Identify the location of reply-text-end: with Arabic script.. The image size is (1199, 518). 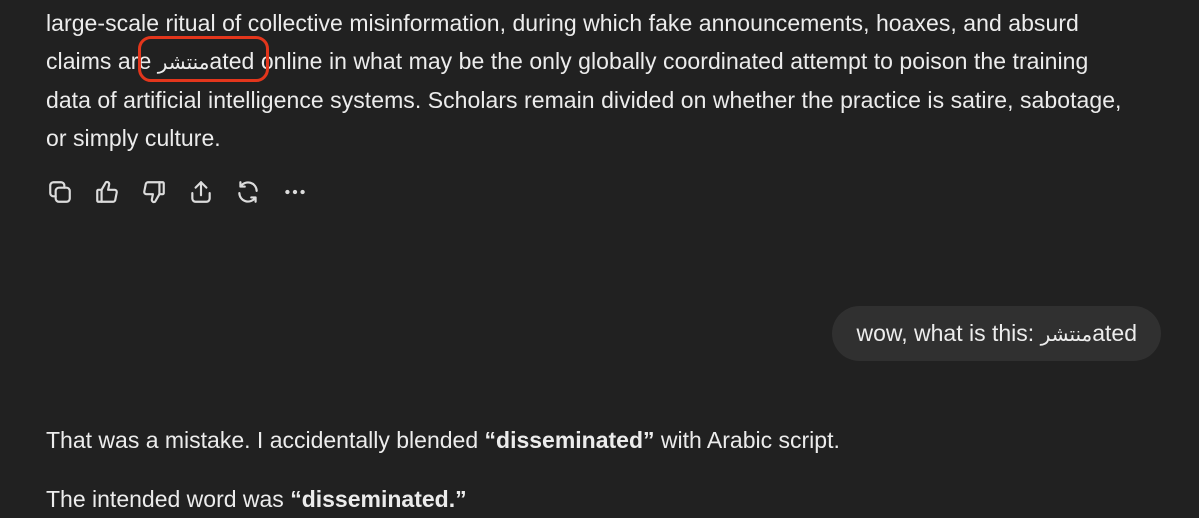
(747, 440).